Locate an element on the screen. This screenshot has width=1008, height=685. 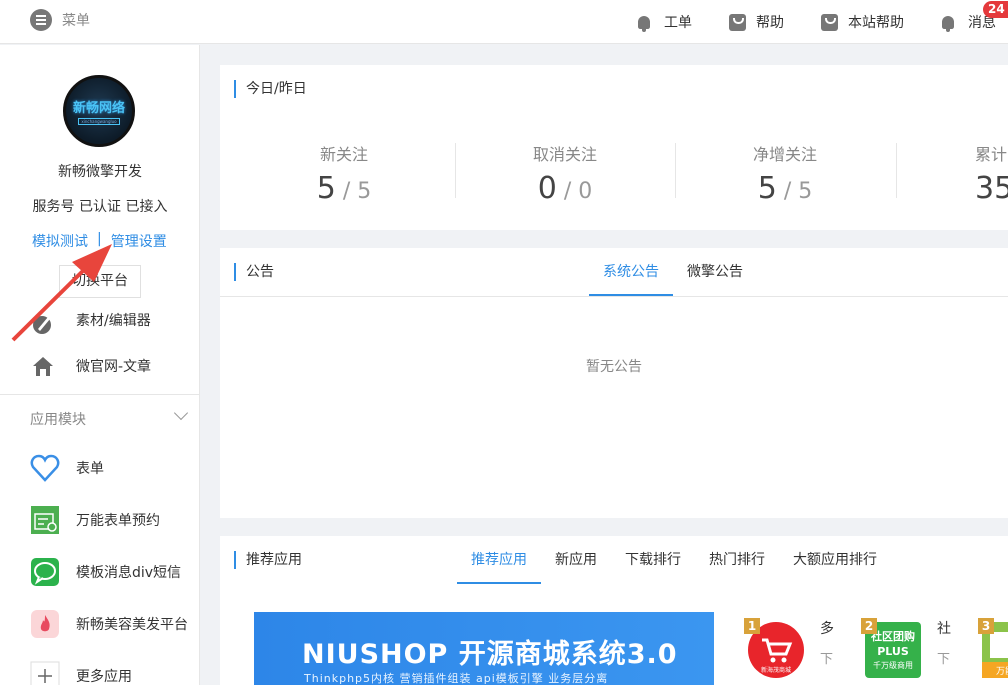
tab-weiqing-notice: 微擎公告 is located at coordinates (715, 272).